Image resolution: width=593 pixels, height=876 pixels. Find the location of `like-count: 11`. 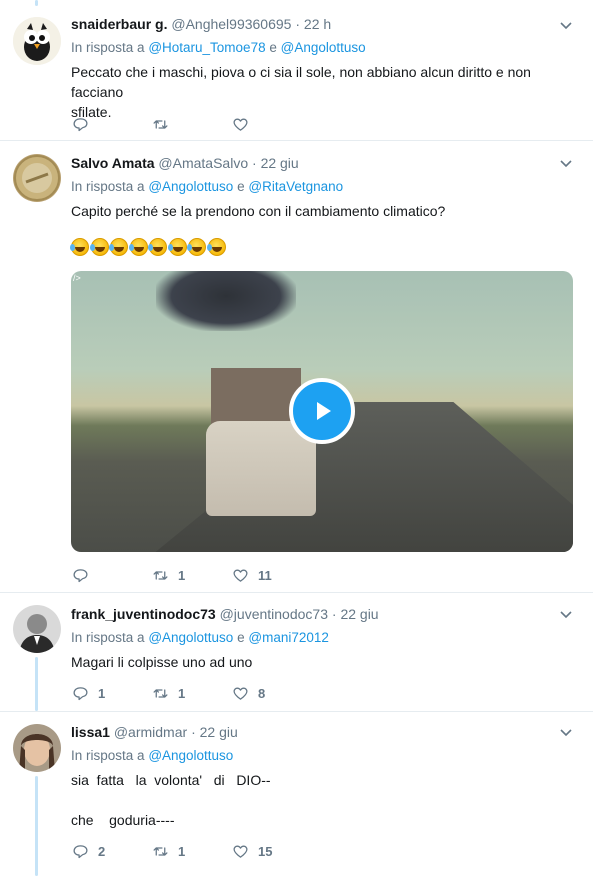

like-count: 11 is located at coordinates (265, 575).